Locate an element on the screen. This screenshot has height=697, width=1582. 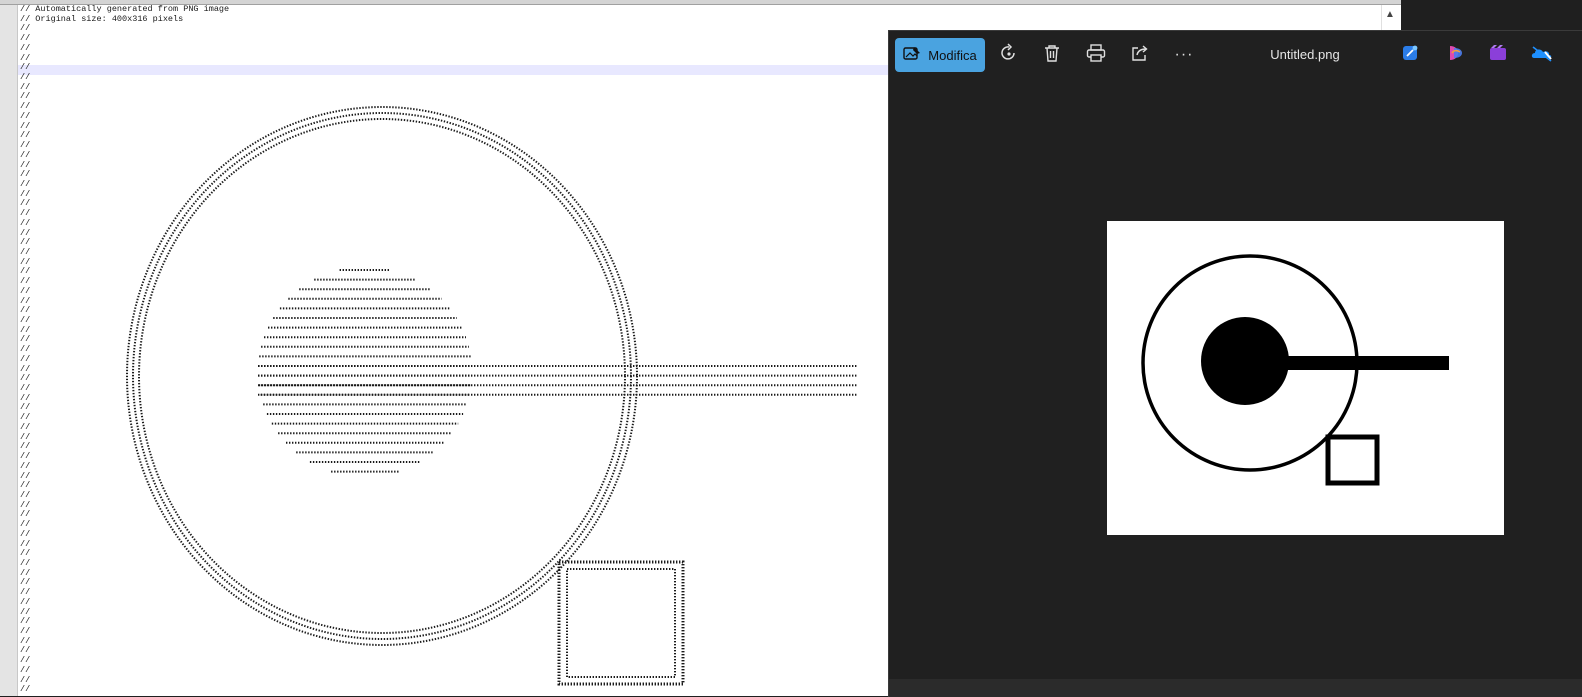
onedrive-button is located at coordinates (1542, 55).